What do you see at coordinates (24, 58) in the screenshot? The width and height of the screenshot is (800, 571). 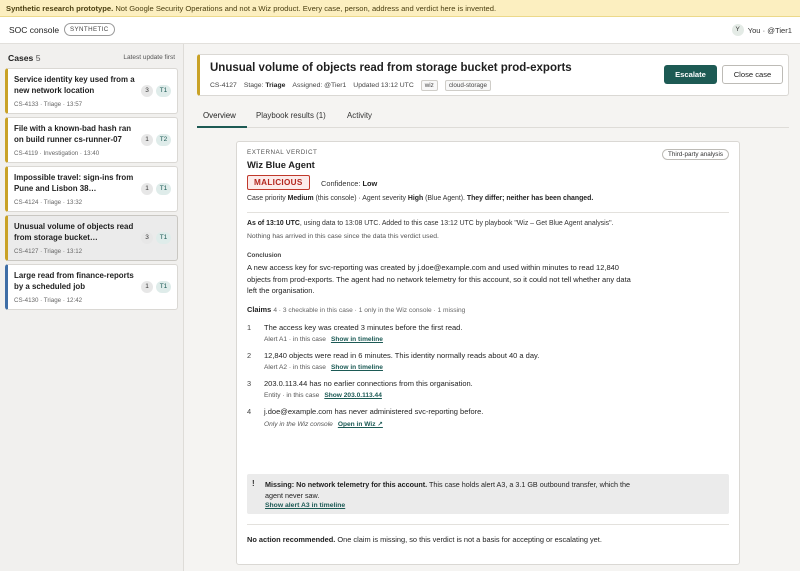 I see `sidebar-title: Cases 5` at bounding box center [24, 58].